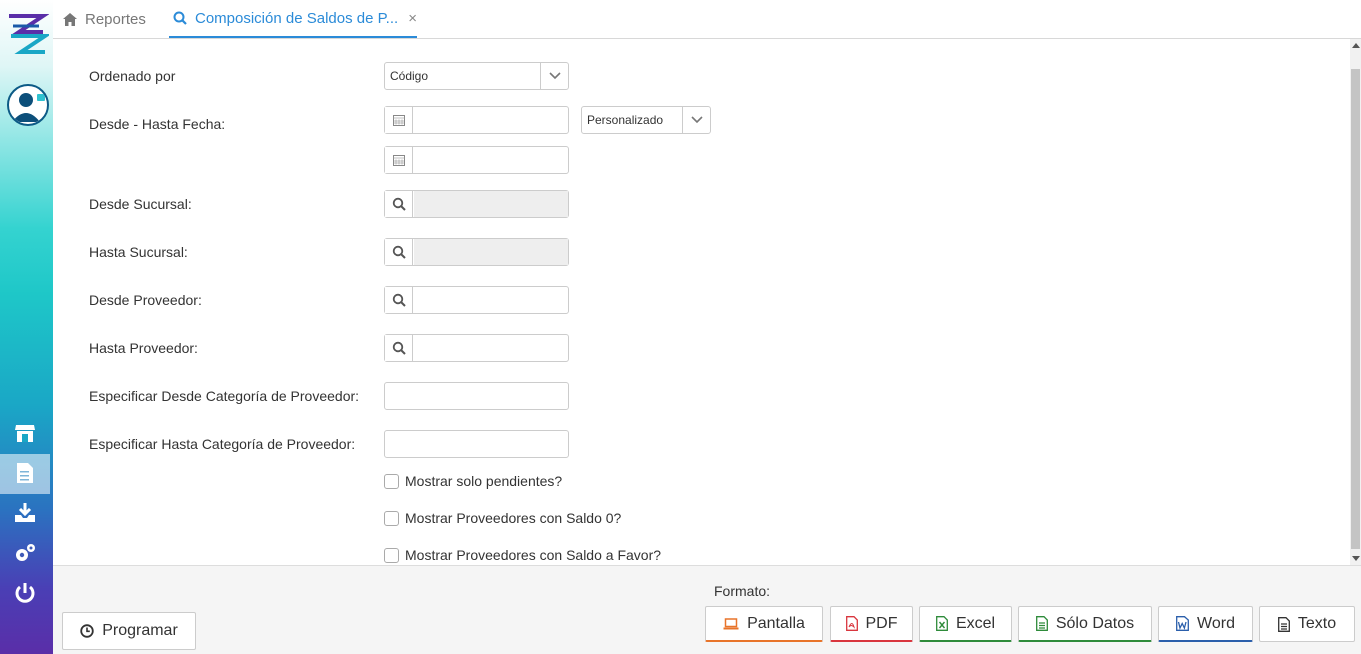  What do you see at coordinates (143, 348) in the screenshot?
I see `hasta-proveedor-label: Hasta Proveedor:` at bounding box center [143, 348].